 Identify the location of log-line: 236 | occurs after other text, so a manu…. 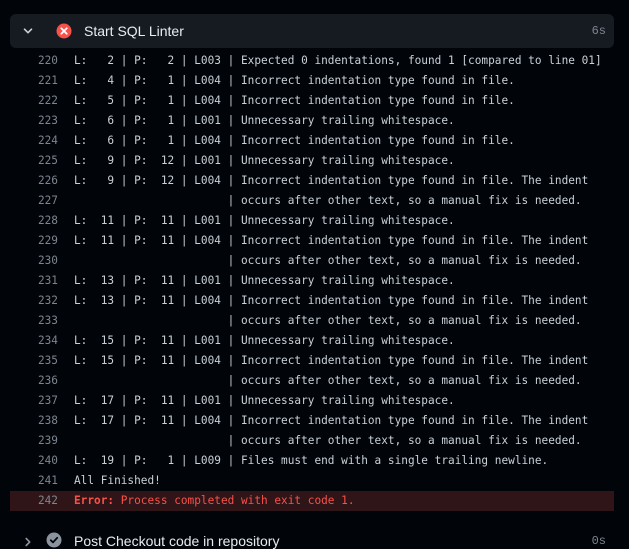
(312, 381).